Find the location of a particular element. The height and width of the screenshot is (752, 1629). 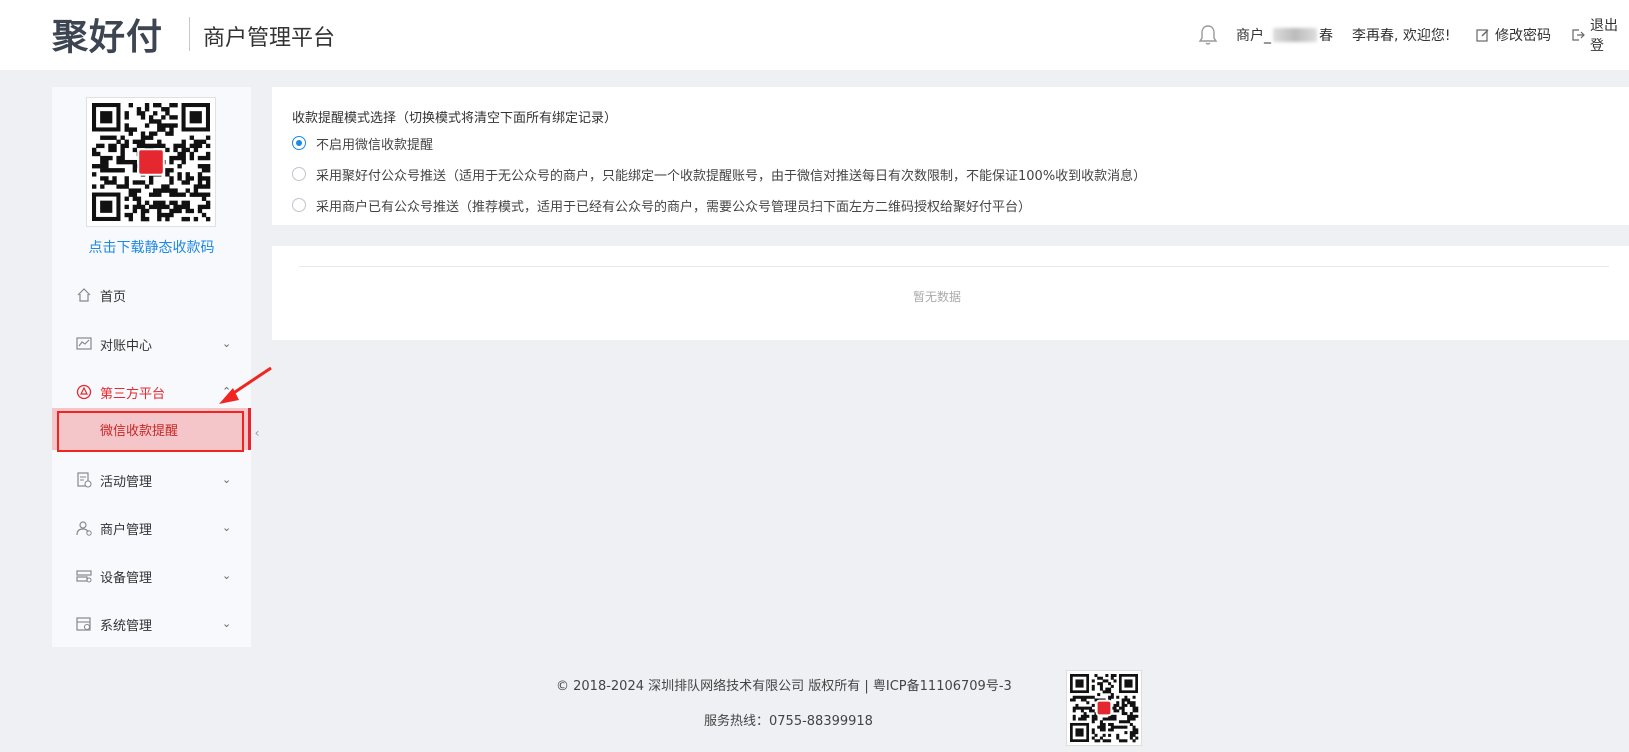

user-icon is located at coordinates (84, 528).